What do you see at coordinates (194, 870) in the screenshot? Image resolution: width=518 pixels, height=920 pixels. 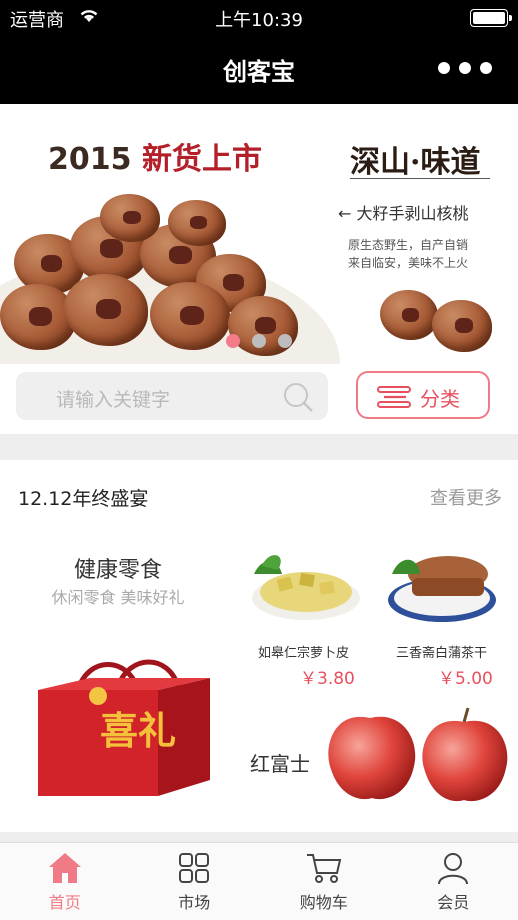 I see `grid-icon` at bounding box center [194, 870].